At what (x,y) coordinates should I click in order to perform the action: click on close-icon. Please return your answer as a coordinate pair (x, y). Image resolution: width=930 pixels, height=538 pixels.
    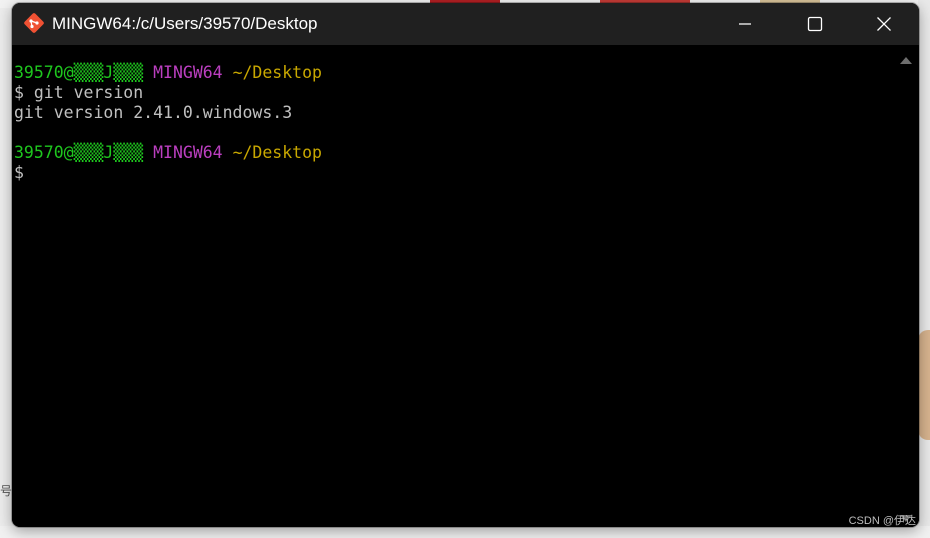
    Looking at the image, I should click on (884, 24).